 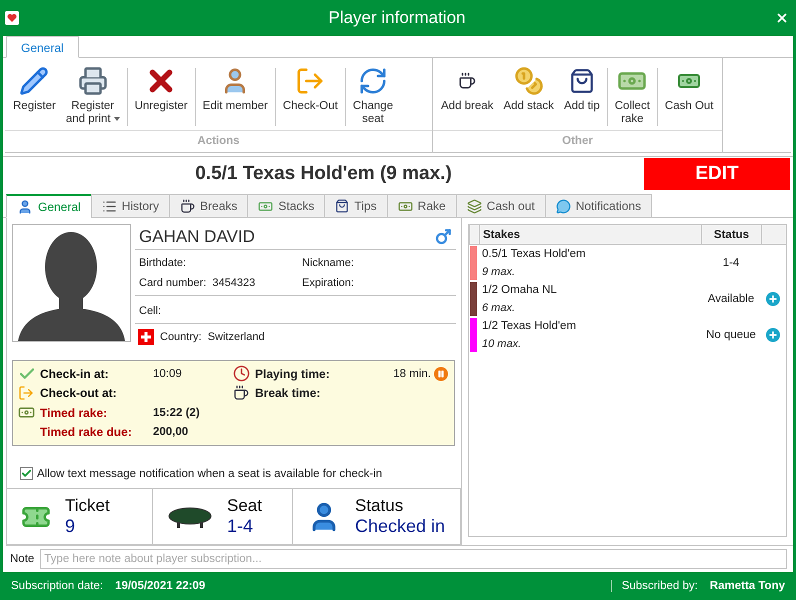 What do you see at coordinates (598, 206) in the screenshot?
I see `tab: Notifications` at bounding box center [598, 206].